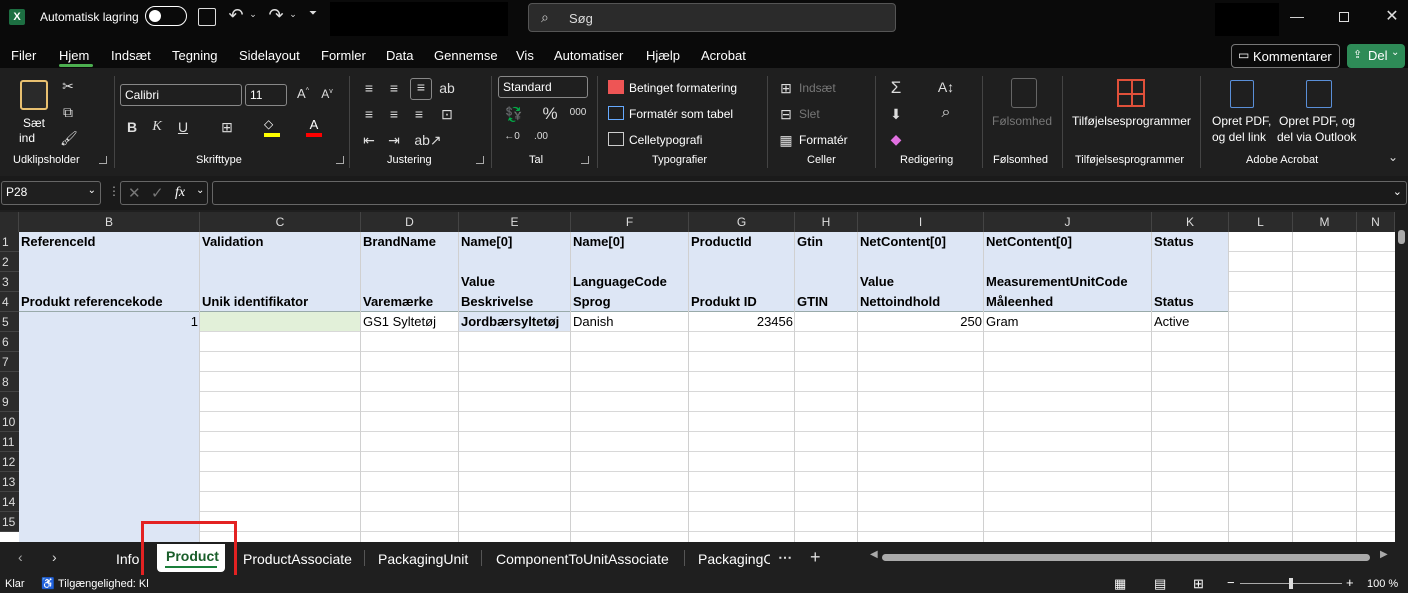  Describe the element at coordinates (9, 422) in the screenshot. I see `row-header: 10` at that location.